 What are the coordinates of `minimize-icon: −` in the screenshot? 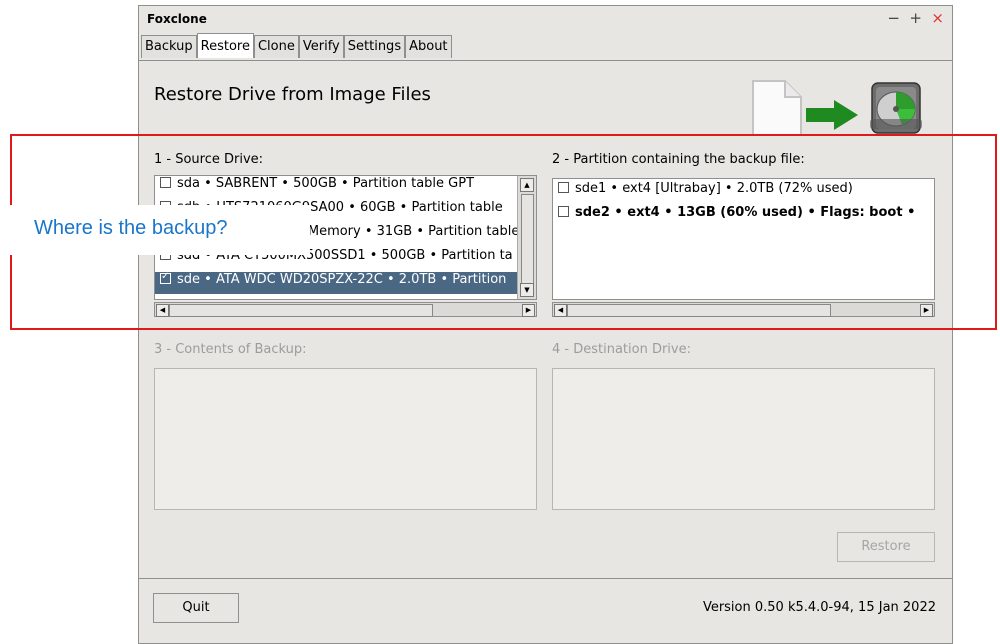 It's located at (893, 18).